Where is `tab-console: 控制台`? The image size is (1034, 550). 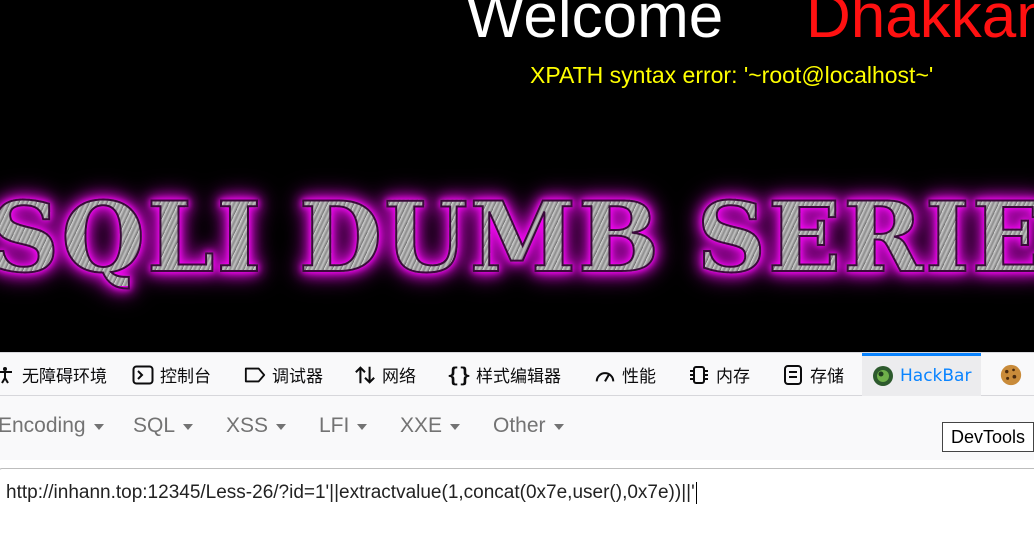
tab-console: 控制台 is located at coordinates (171, 374).